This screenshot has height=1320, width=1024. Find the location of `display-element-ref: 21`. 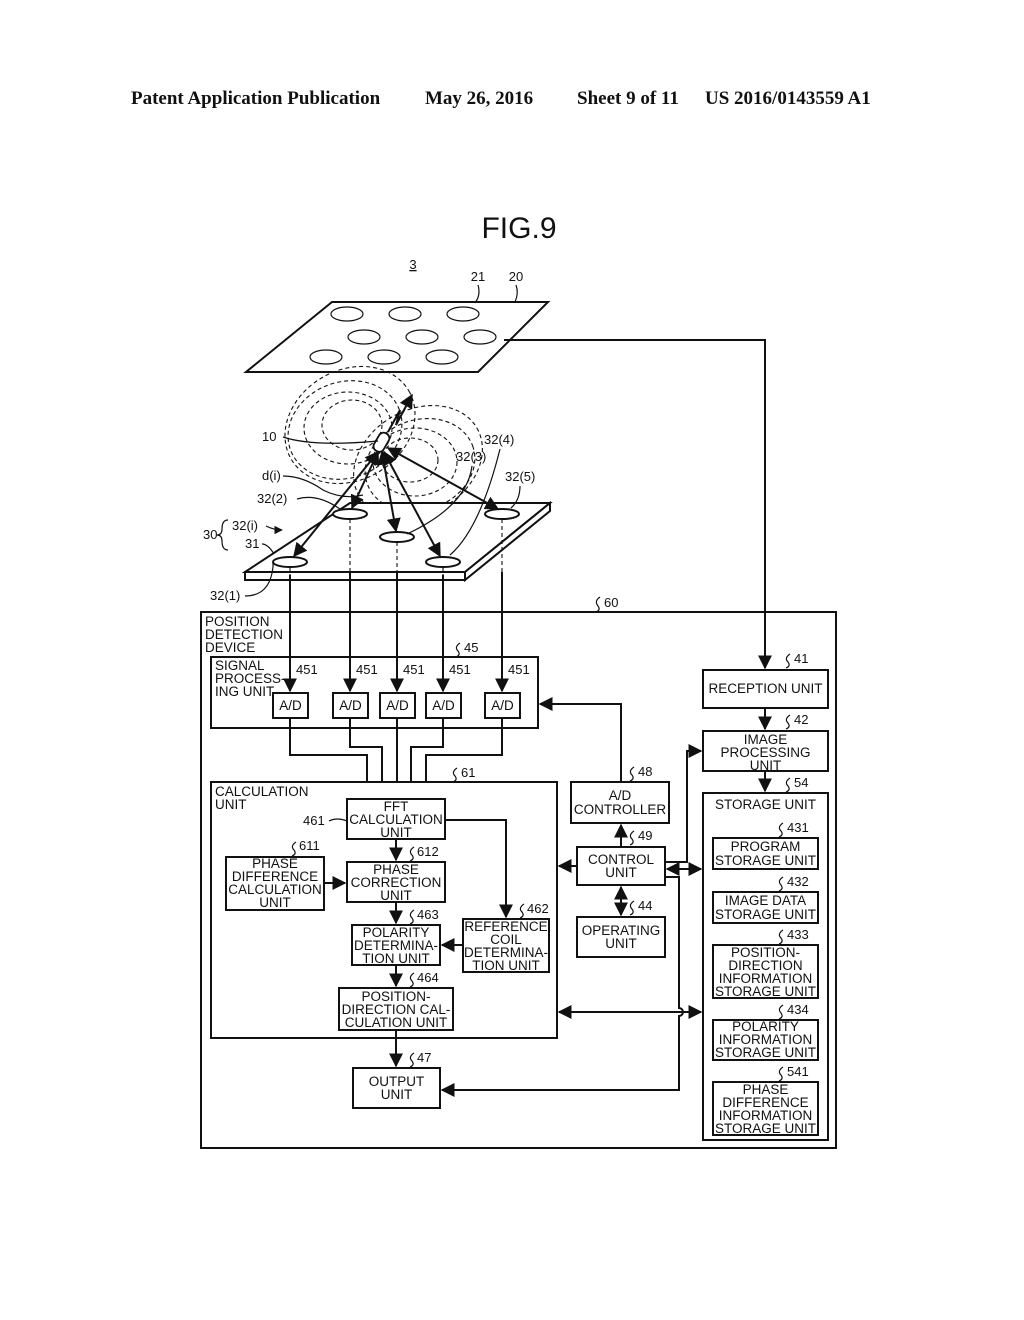

display-element-ref: 21 is located at coordinates (478, 276).